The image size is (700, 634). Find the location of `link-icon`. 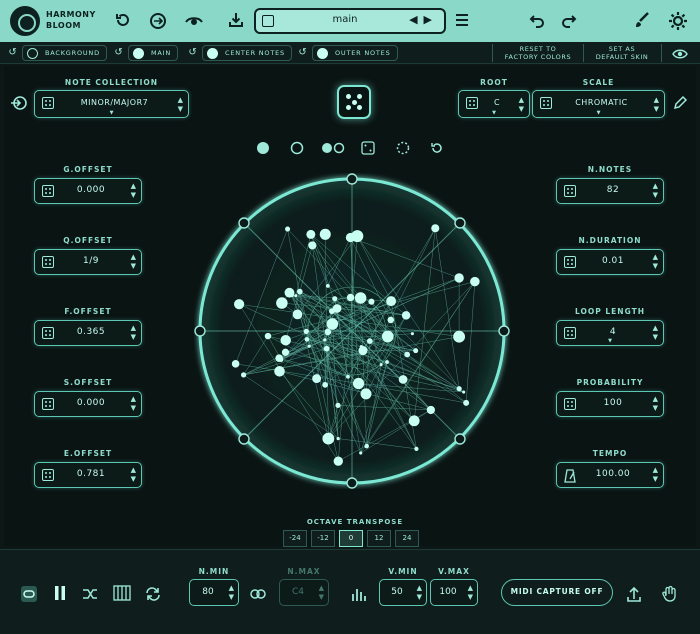

link-icon is located at coordinates (258, 594).